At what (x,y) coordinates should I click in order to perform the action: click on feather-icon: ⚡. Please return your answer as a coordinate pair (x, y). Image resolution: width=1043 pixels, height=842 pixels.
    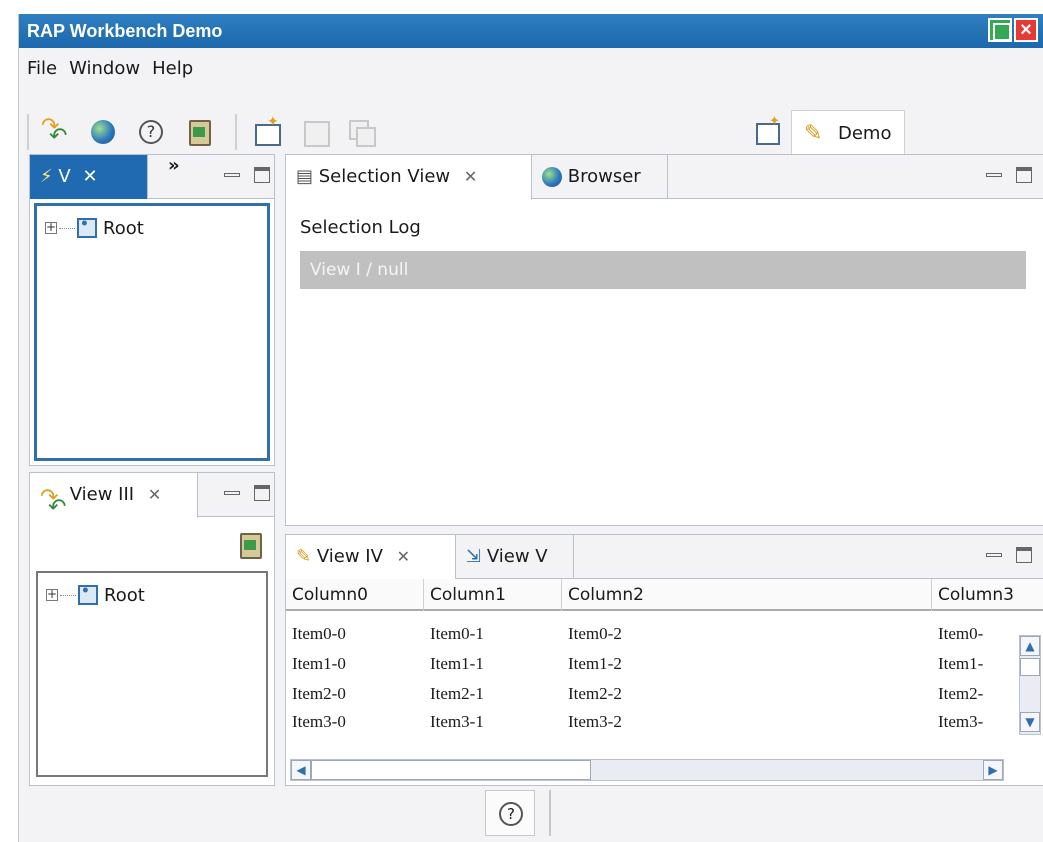
    Looking at the image, I should click on (46, 176).